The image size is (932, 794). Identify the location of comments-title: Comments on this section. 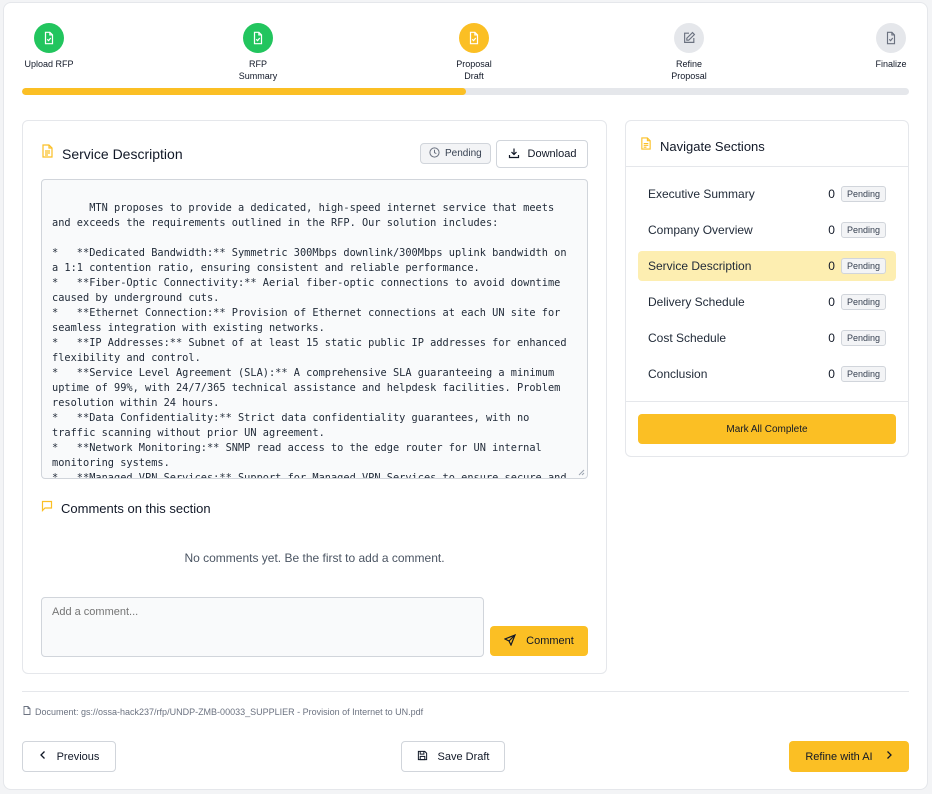
(136, 508).